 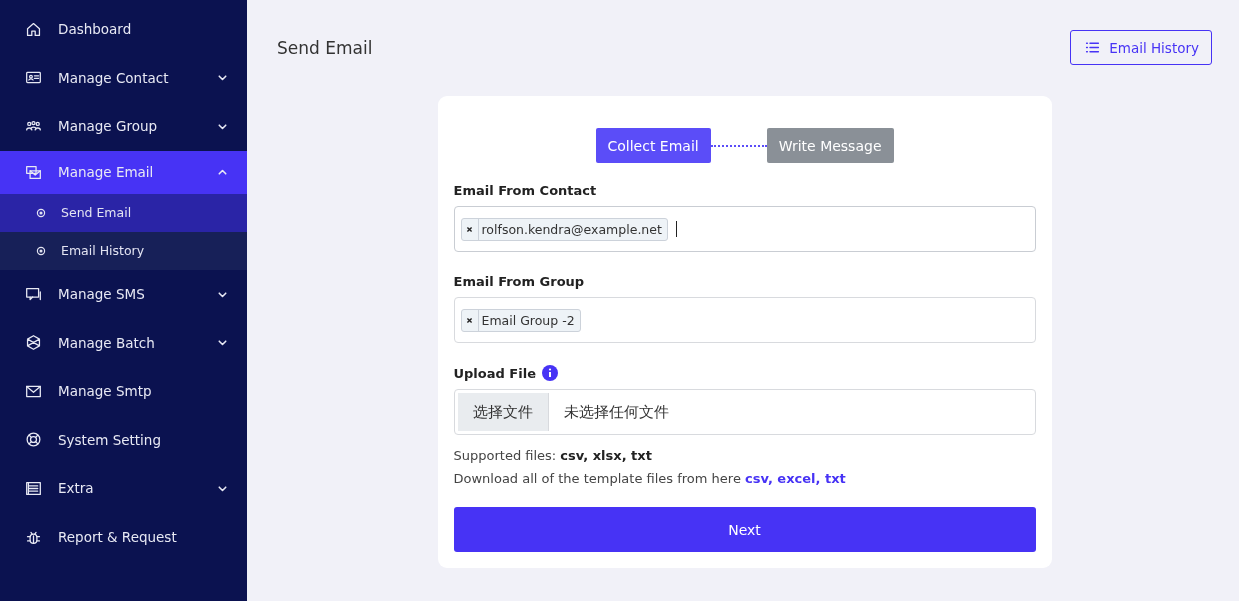 What do you see at coordinates (549, 373) in the screenshot?
I see `info-icon` at bounding box center [549, 373].